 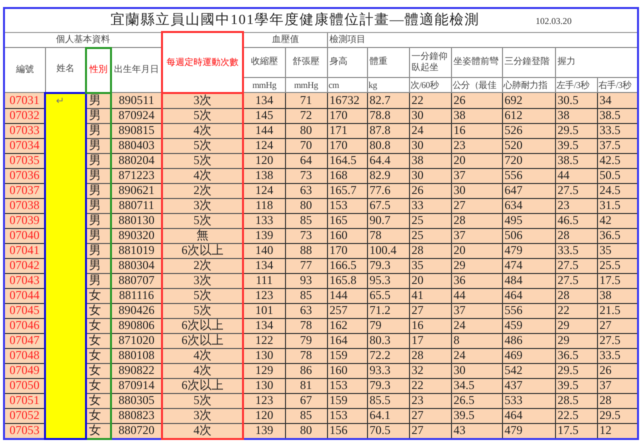 What do you see at coordinates (347, 190) in the screenshot?
I see `table-cell: 165.7` at bounding box center [347, 190].